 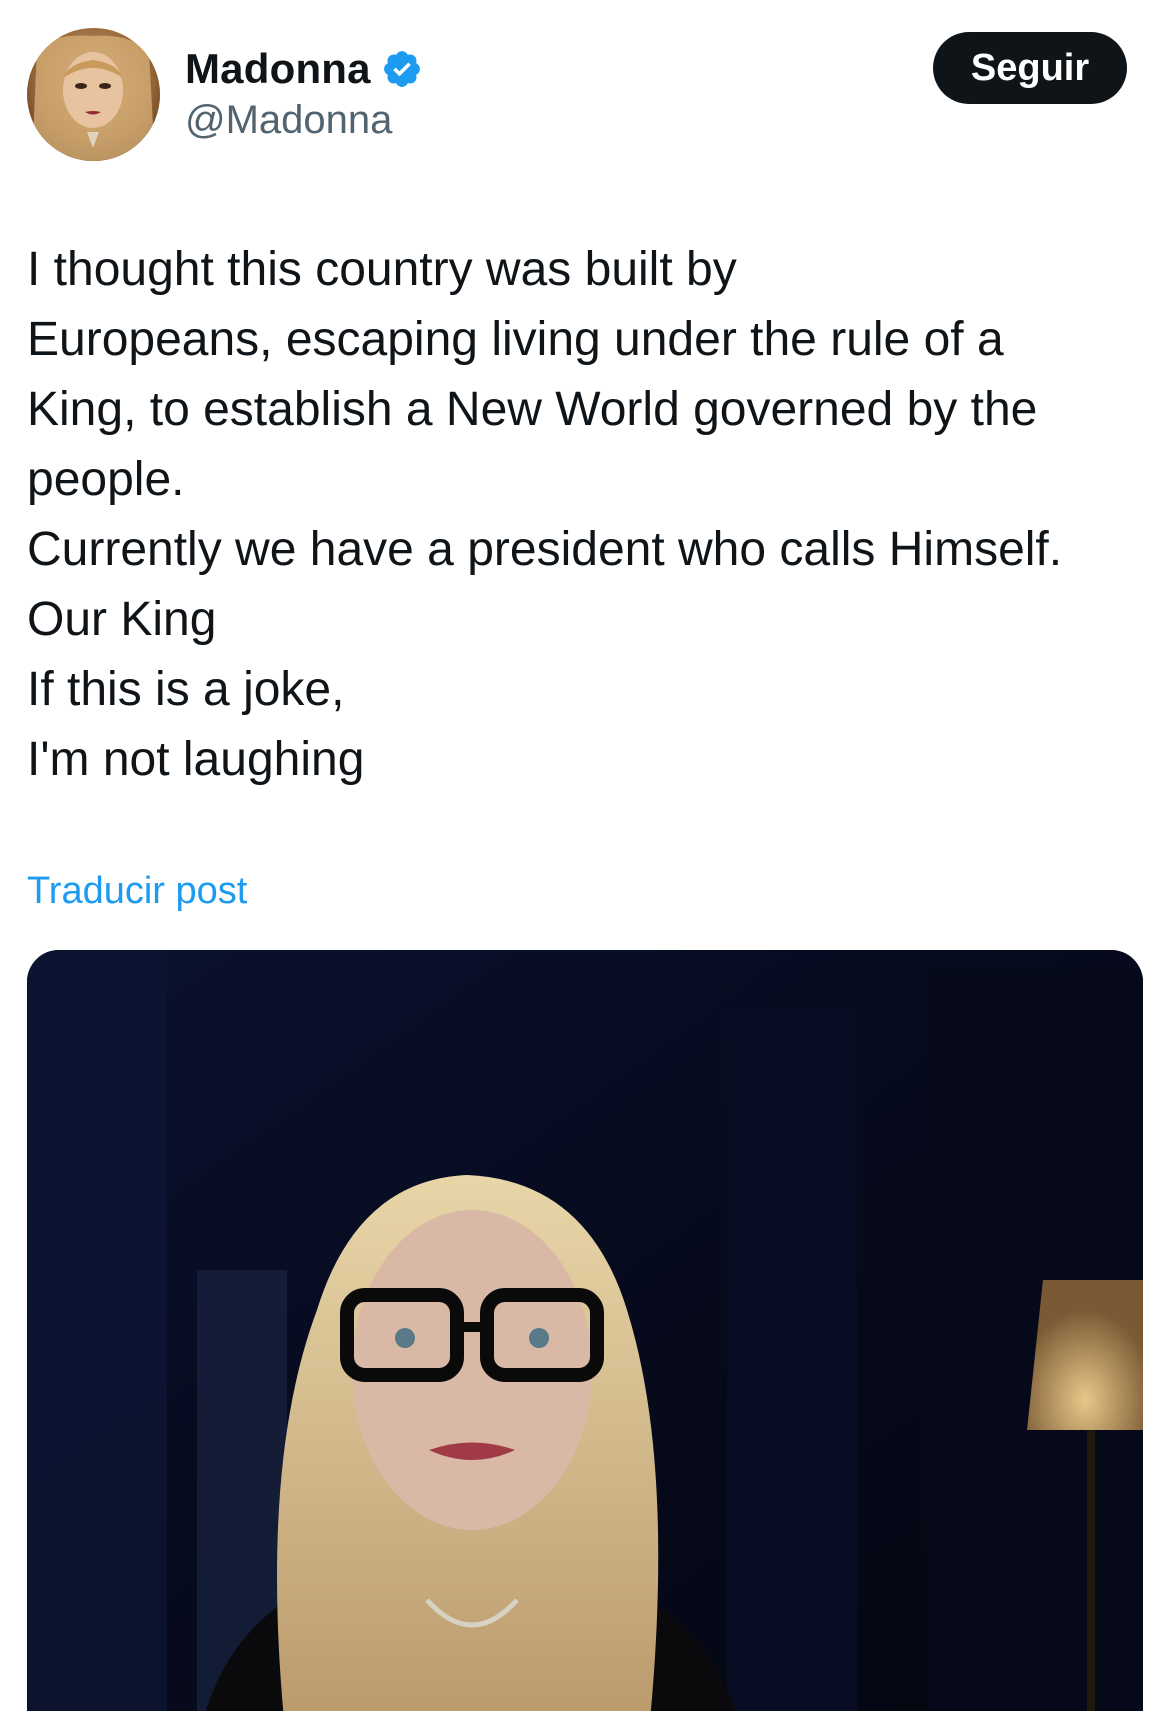 I want to click on post-text-line: I thought this country was built by, so click(x=382, y=269).